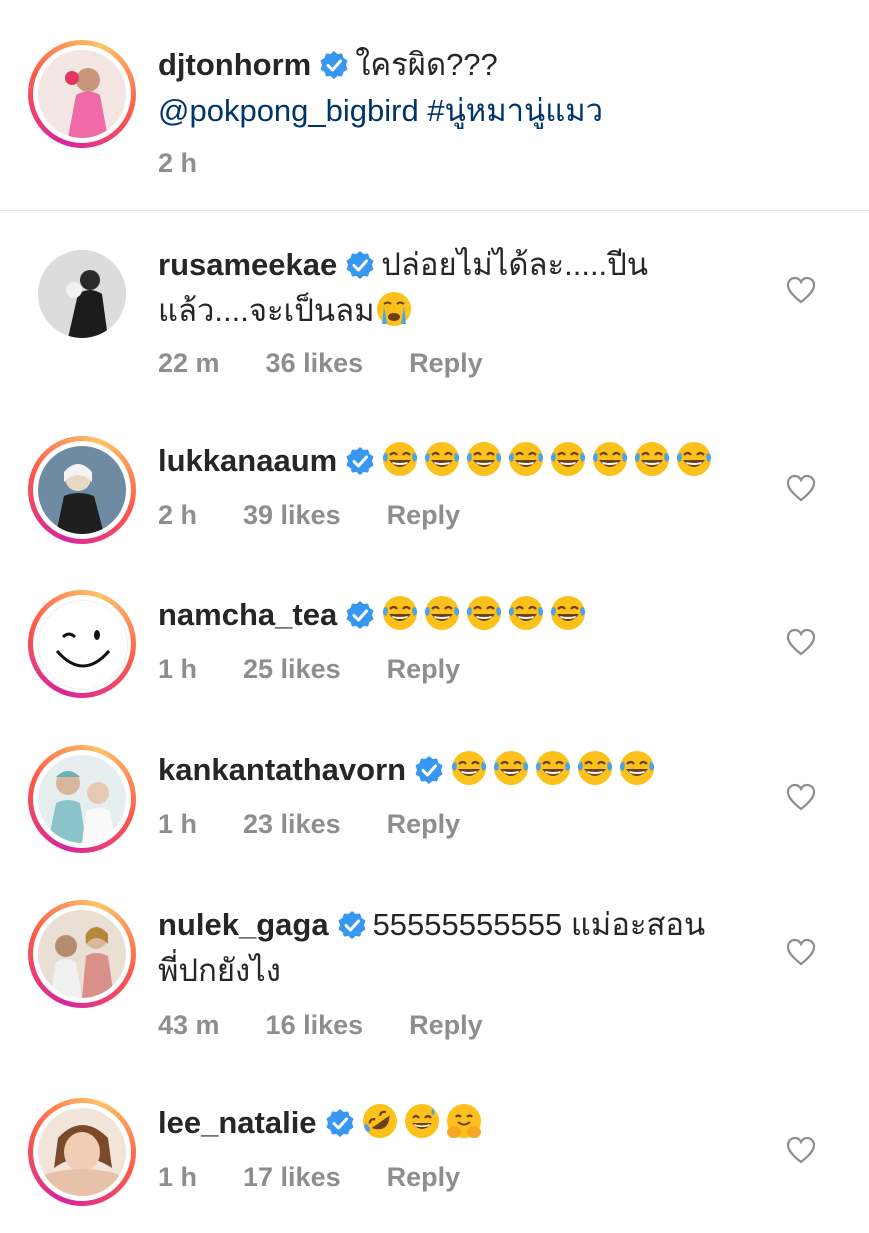 This screenshot has height=1233, width=869. I want to click on caption-meta: 2 h, so click(177, 163).